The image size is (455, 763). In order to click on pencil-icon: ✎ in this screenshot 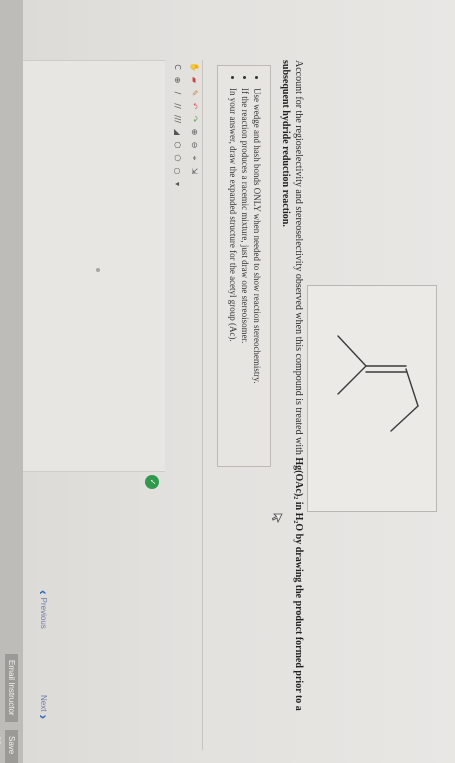, I will do `click(195, 93)`.